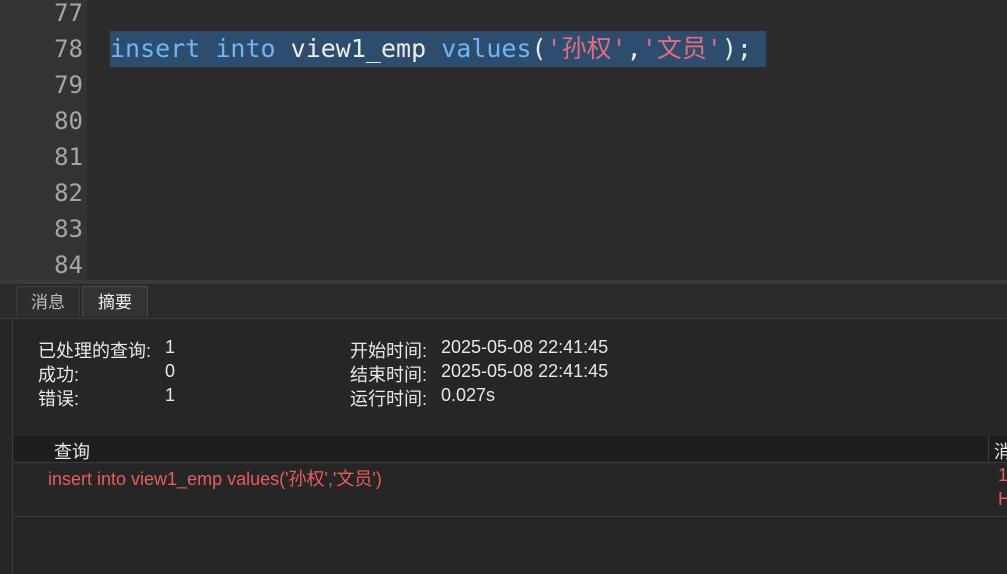  I want to click on line-number: 82, so click(68, 193).